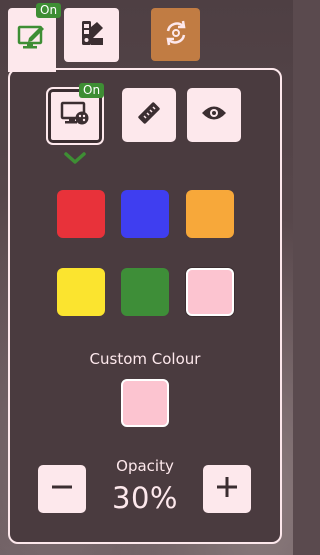 The height and width of the screenshot is (555, 320). I want to click on palette-tab, so click(91, 35).